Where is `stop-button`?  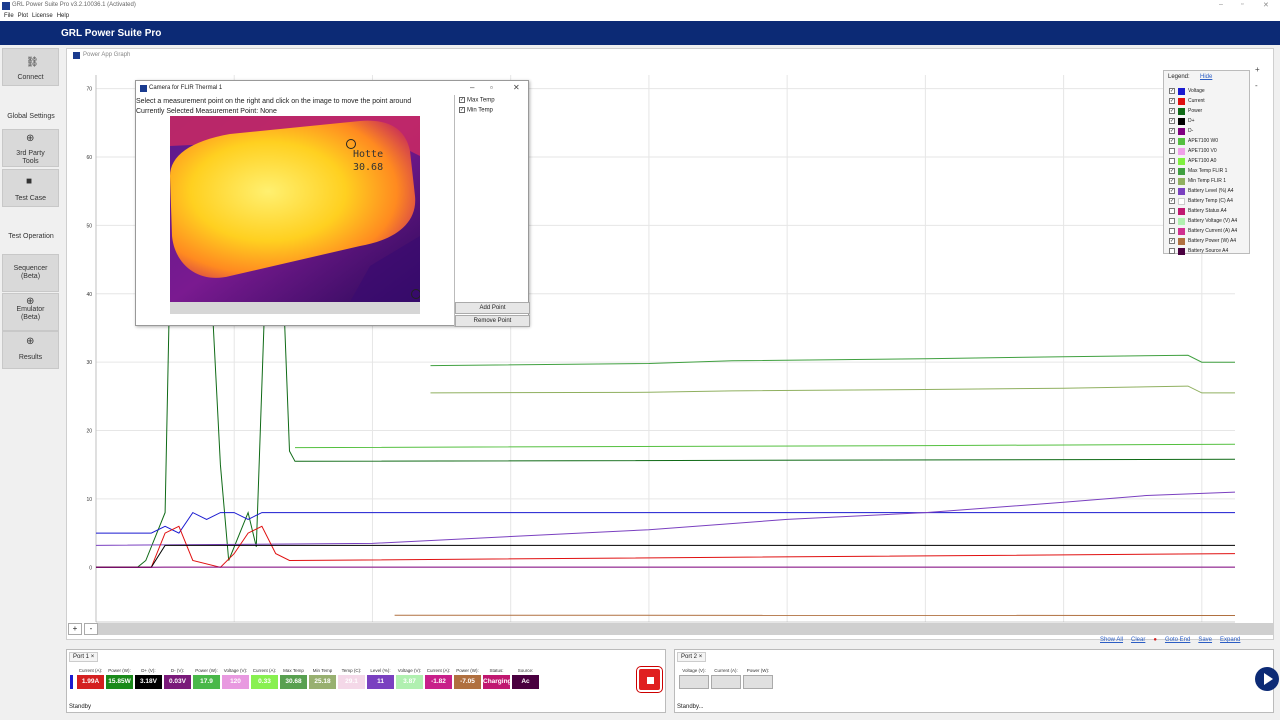 stop-button is located at coordinates (649, 679).